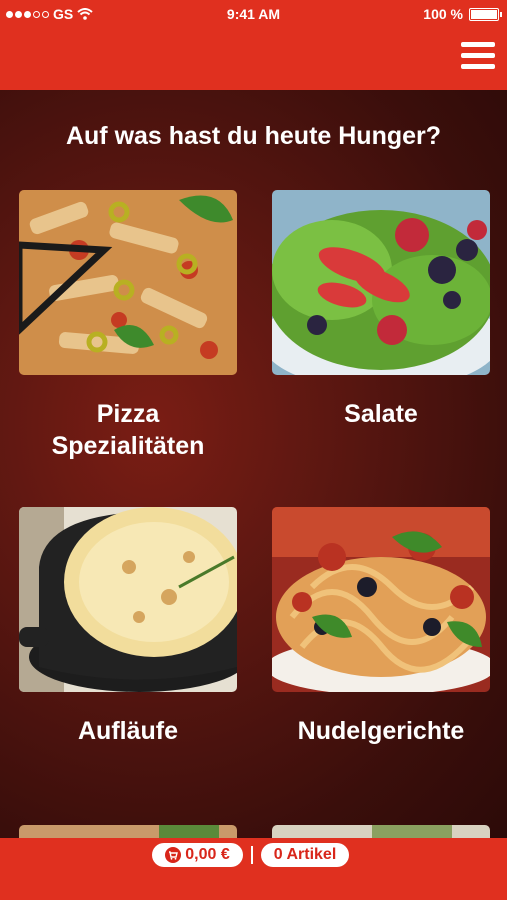  I want to click on category-label-line: Pizza, so click(128, 414).